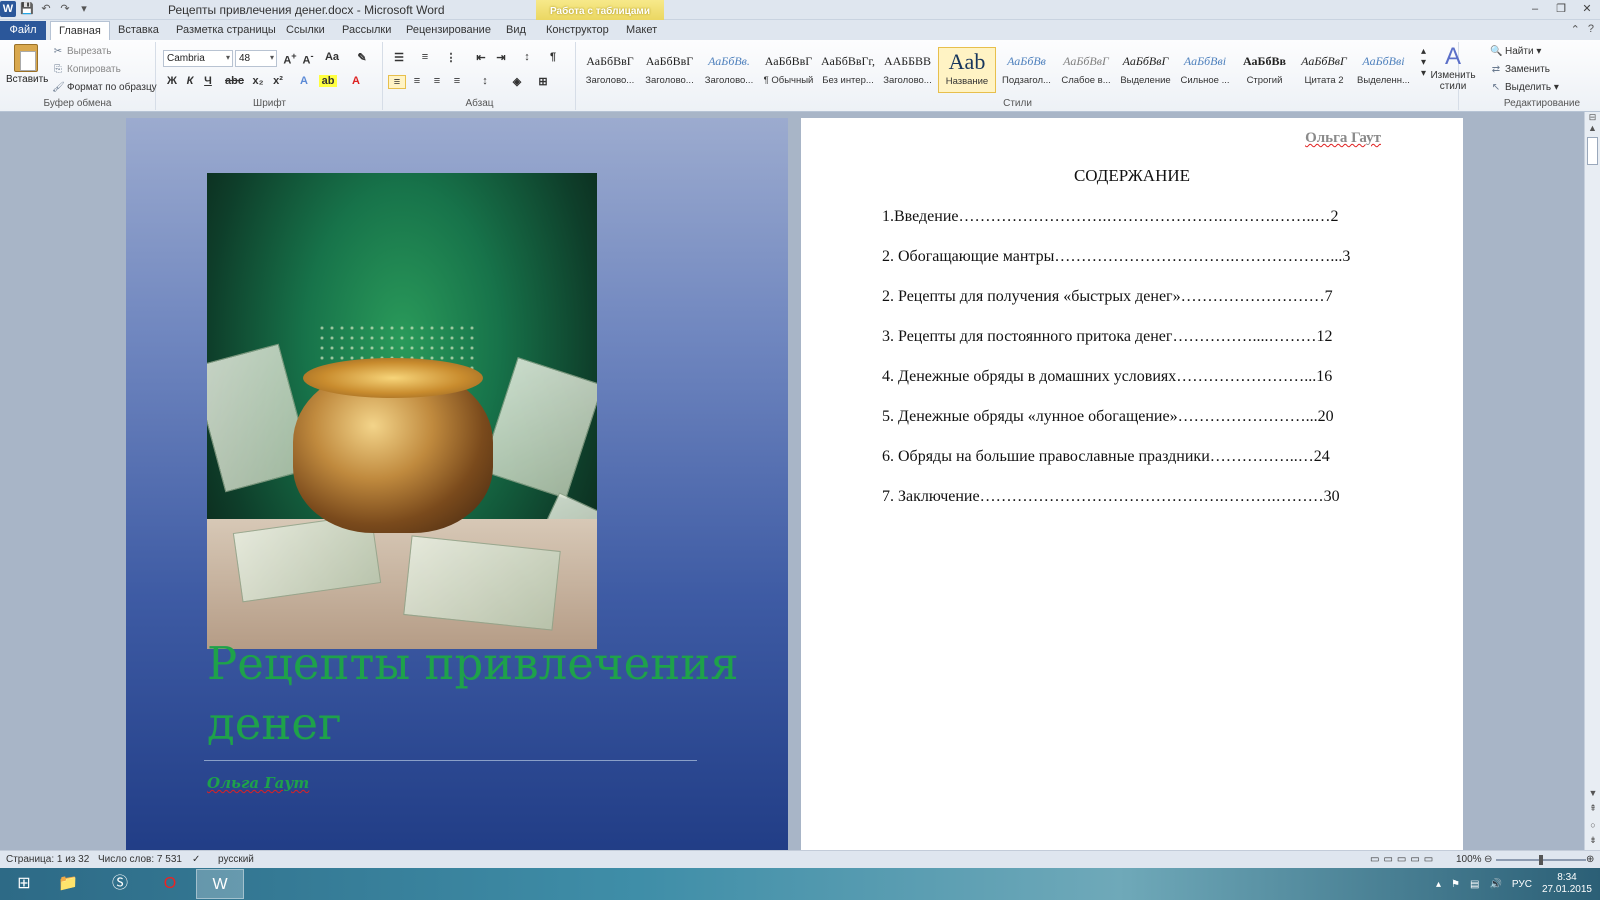 The height and width of the screenshot is (900, 1600). What do you see at coordinates (1592, 117) in the screenshot?
I see `ruler-toggle-icon: ⊟` at bounding box center [1592, 117].